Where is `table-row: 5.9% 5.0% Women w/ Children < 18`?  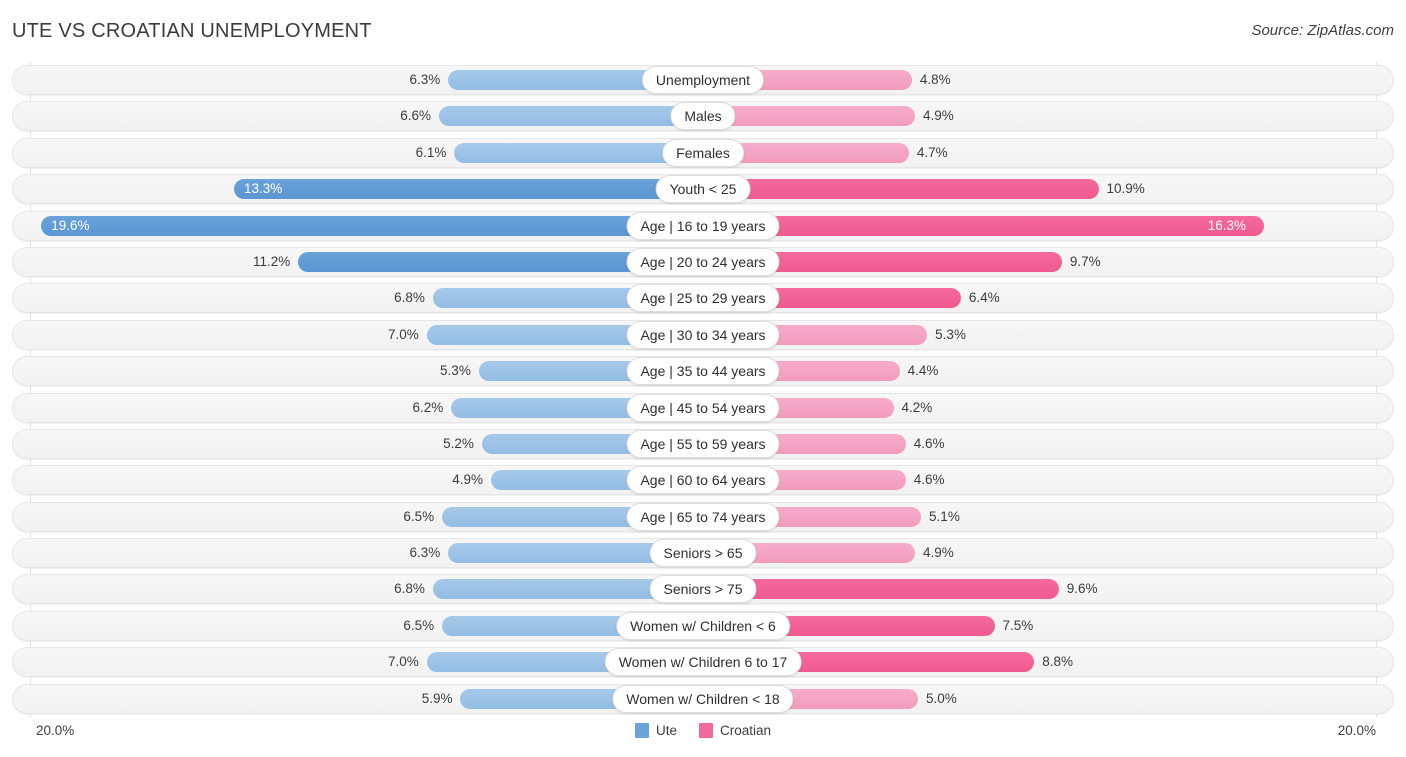
table-row: 5.9% 5.0% Women w/ Children < 18 is located at coordinates (703, 699).